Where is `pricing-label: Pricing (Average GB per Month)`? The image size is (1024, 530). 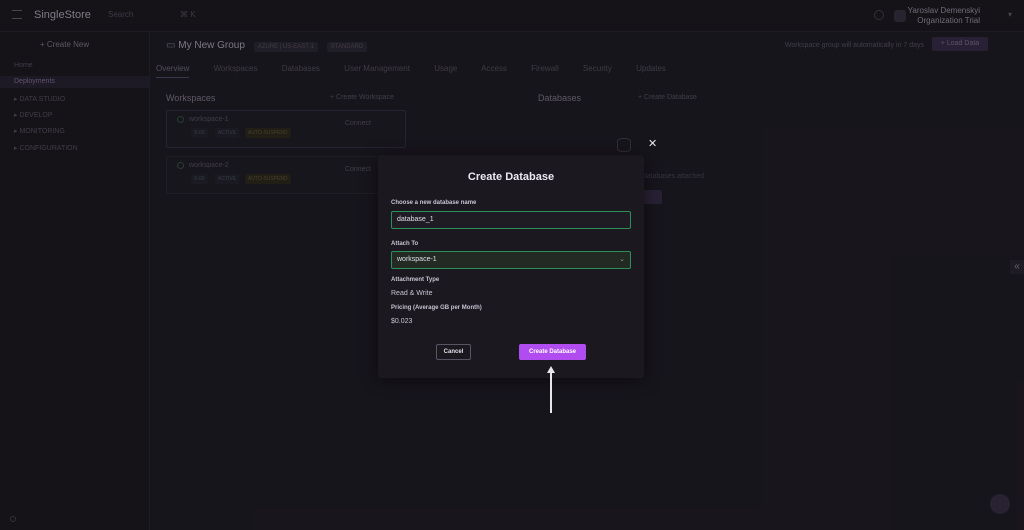 pricing-label: Pricing (Average GB per Month) is located at coordinates (436, 308).